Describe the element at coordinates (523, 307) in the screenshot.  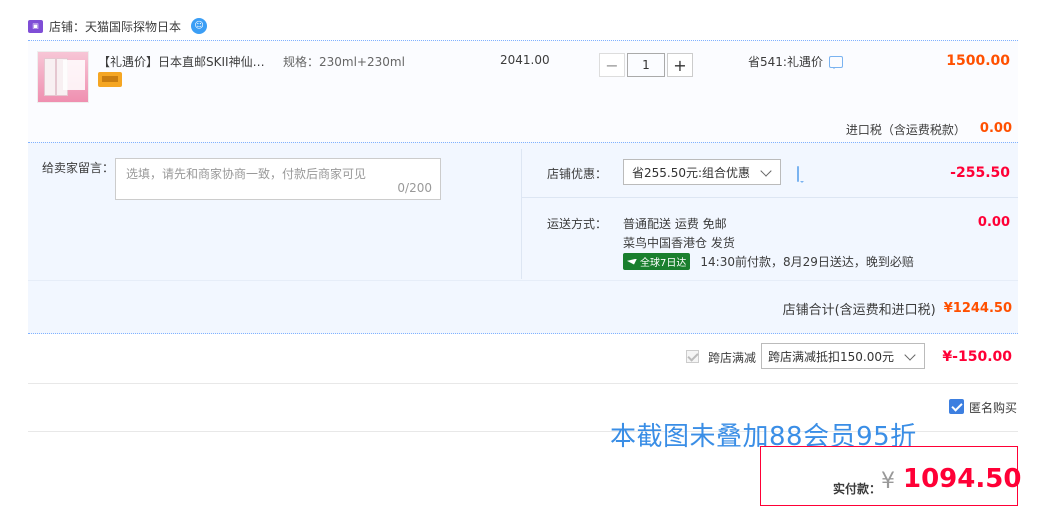
I see `shop-total-row: 店铺合计(含运费和进口税) ¥1244.50` at that location.